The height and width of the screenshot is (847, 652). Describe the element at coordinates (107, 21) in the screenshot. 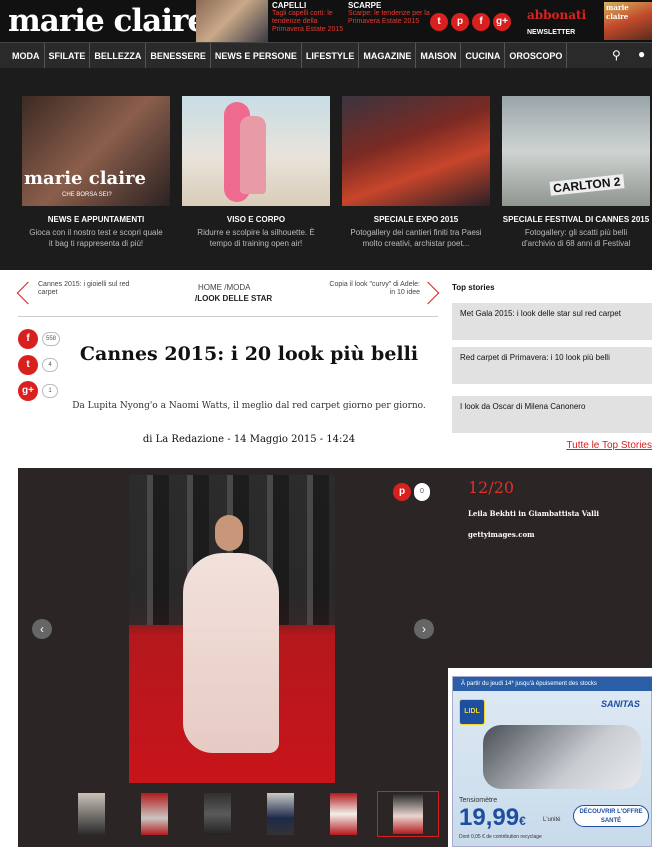

I see `site-logo: marie claire` at that location.